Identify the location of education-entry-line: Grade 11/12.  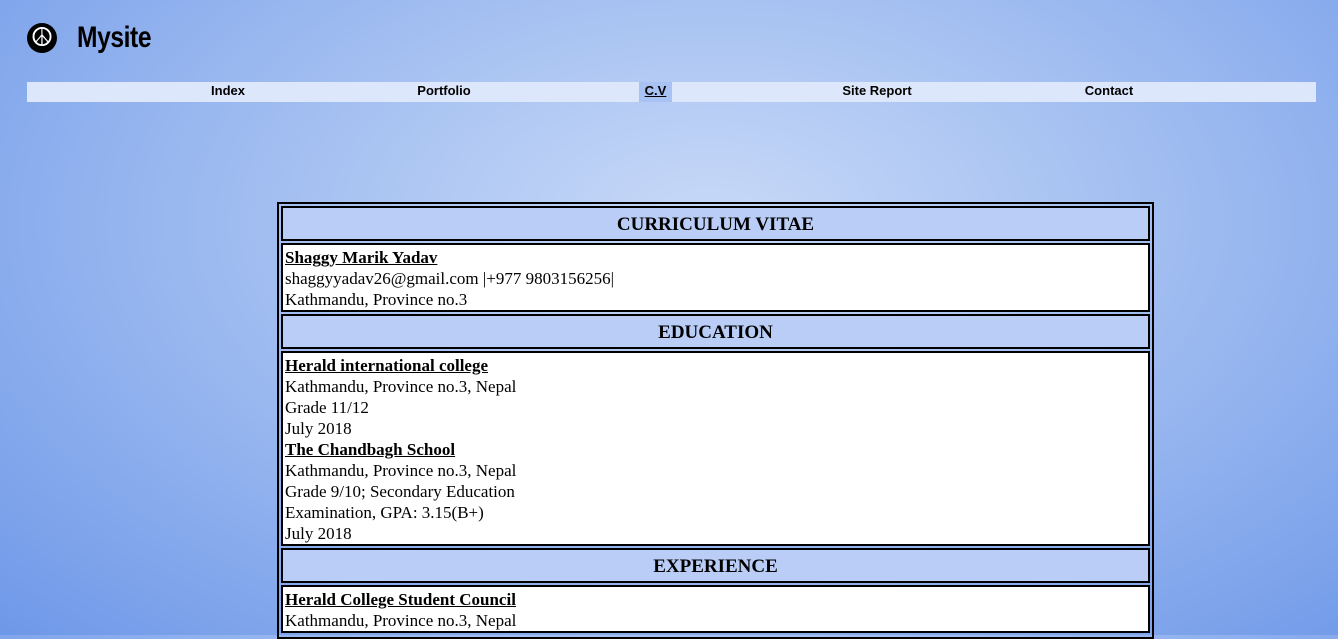
(327, 407).